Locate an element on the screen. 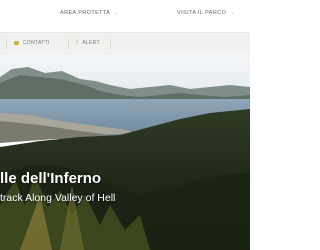 Image resolution: width=320 pixels, height=250 pixels. nav-area-protetta: AREA PROTETTA ⌄ is located at coordinates (89, 13).